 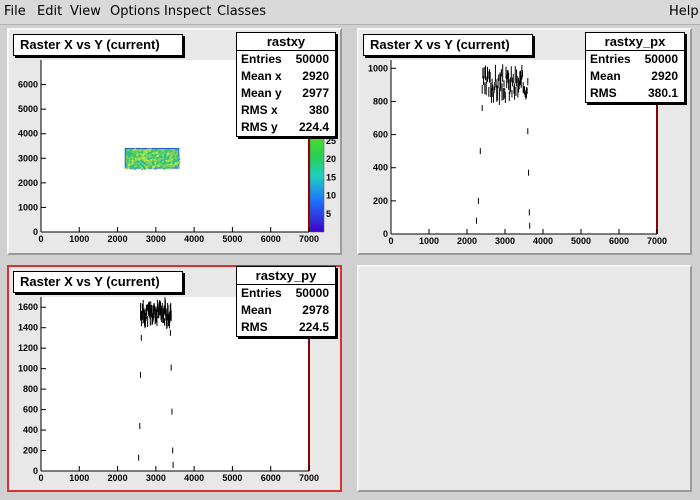 I want to click on menu-classes: Classes, so click(x=241, y=11).